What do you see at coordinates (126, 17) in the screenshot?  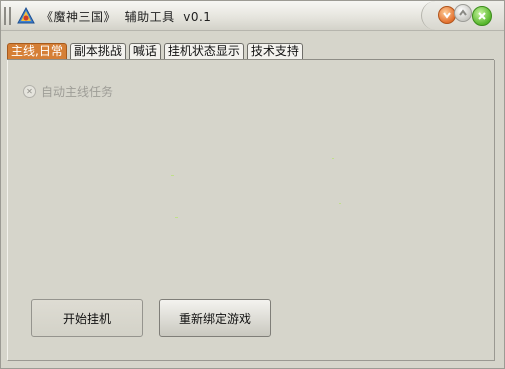 I see `window-title: 《魔神三国》 辅助工具 v0.1` at bounding box center [126, 17].